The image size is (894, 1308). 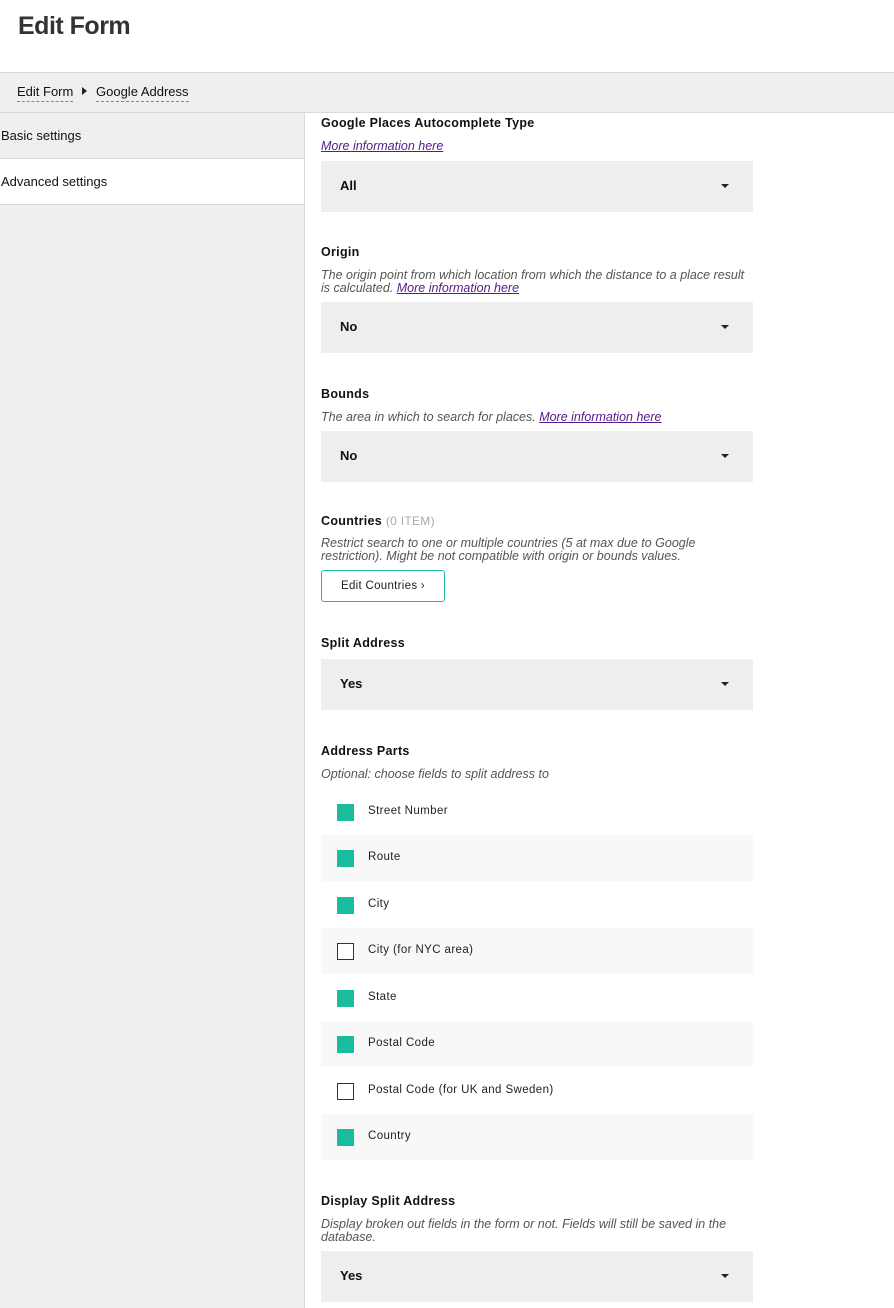 What do you see at coordinates (600, 417) in the screenshot?
I see `bounds-info-link: More information here` at bounding box center [600, 417].